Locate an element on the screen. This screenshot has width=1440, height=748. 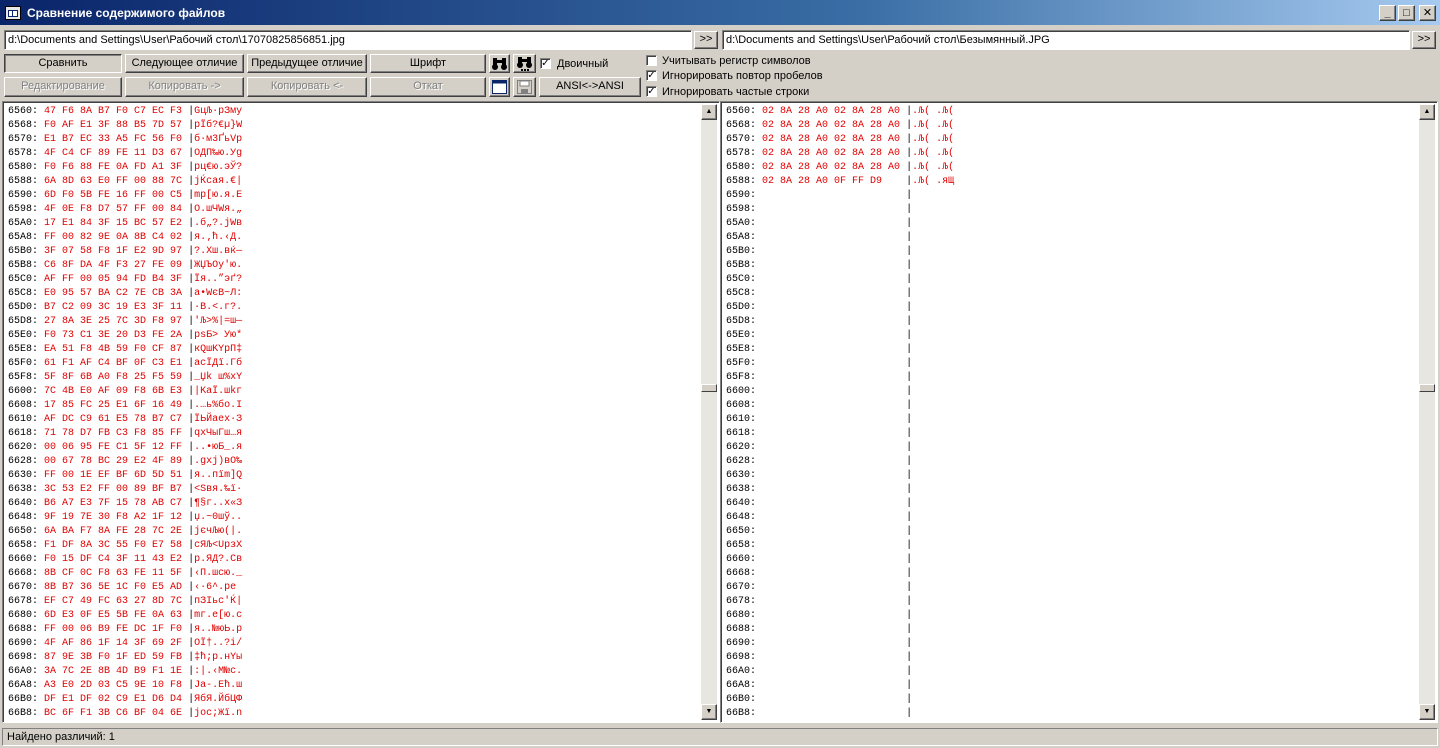
title-bar: Сравнение содержимого файлов _ □ ✕ is located at coordinates (720, 13).